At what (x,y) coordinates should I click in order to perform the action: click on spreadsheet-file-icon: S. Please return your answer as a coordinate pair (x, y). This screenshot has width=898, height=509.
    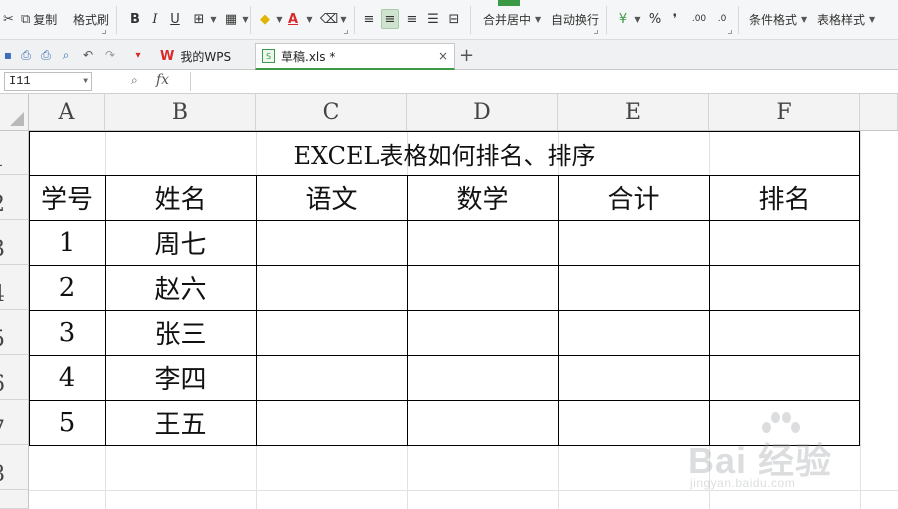
    Looking at the image, I should click on (268, 56).